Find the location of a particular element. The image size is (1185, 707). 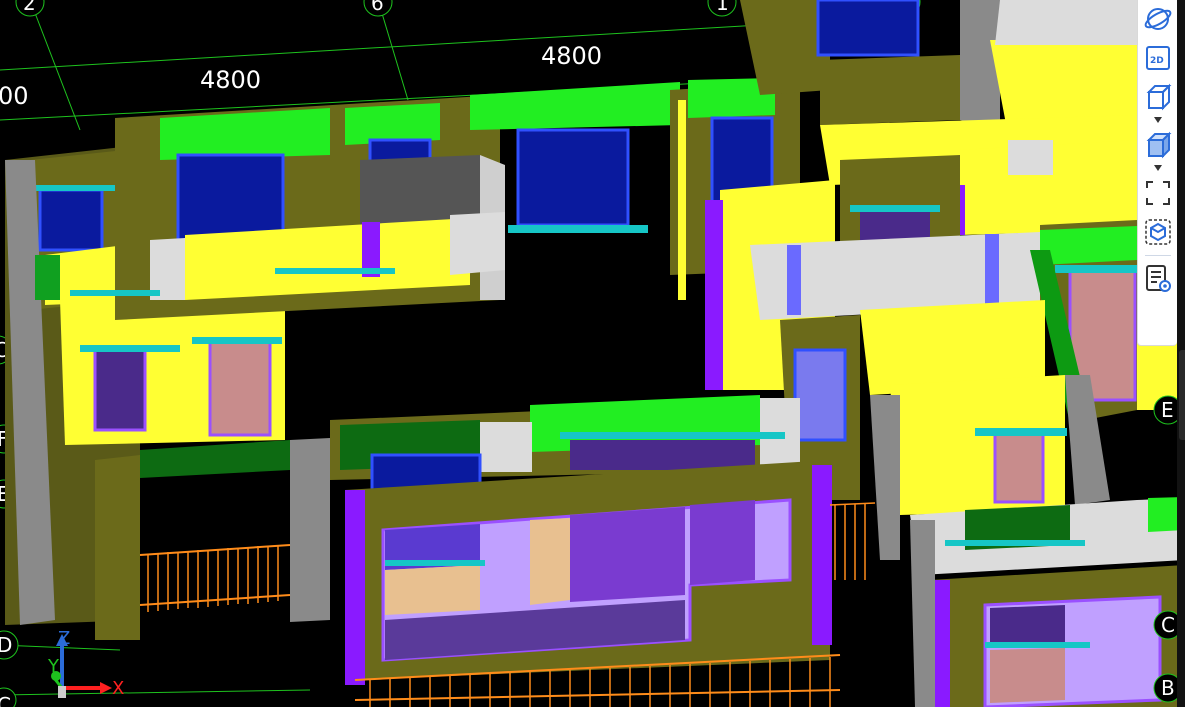

view-cube-icon is located at coordinates (1157, 232).